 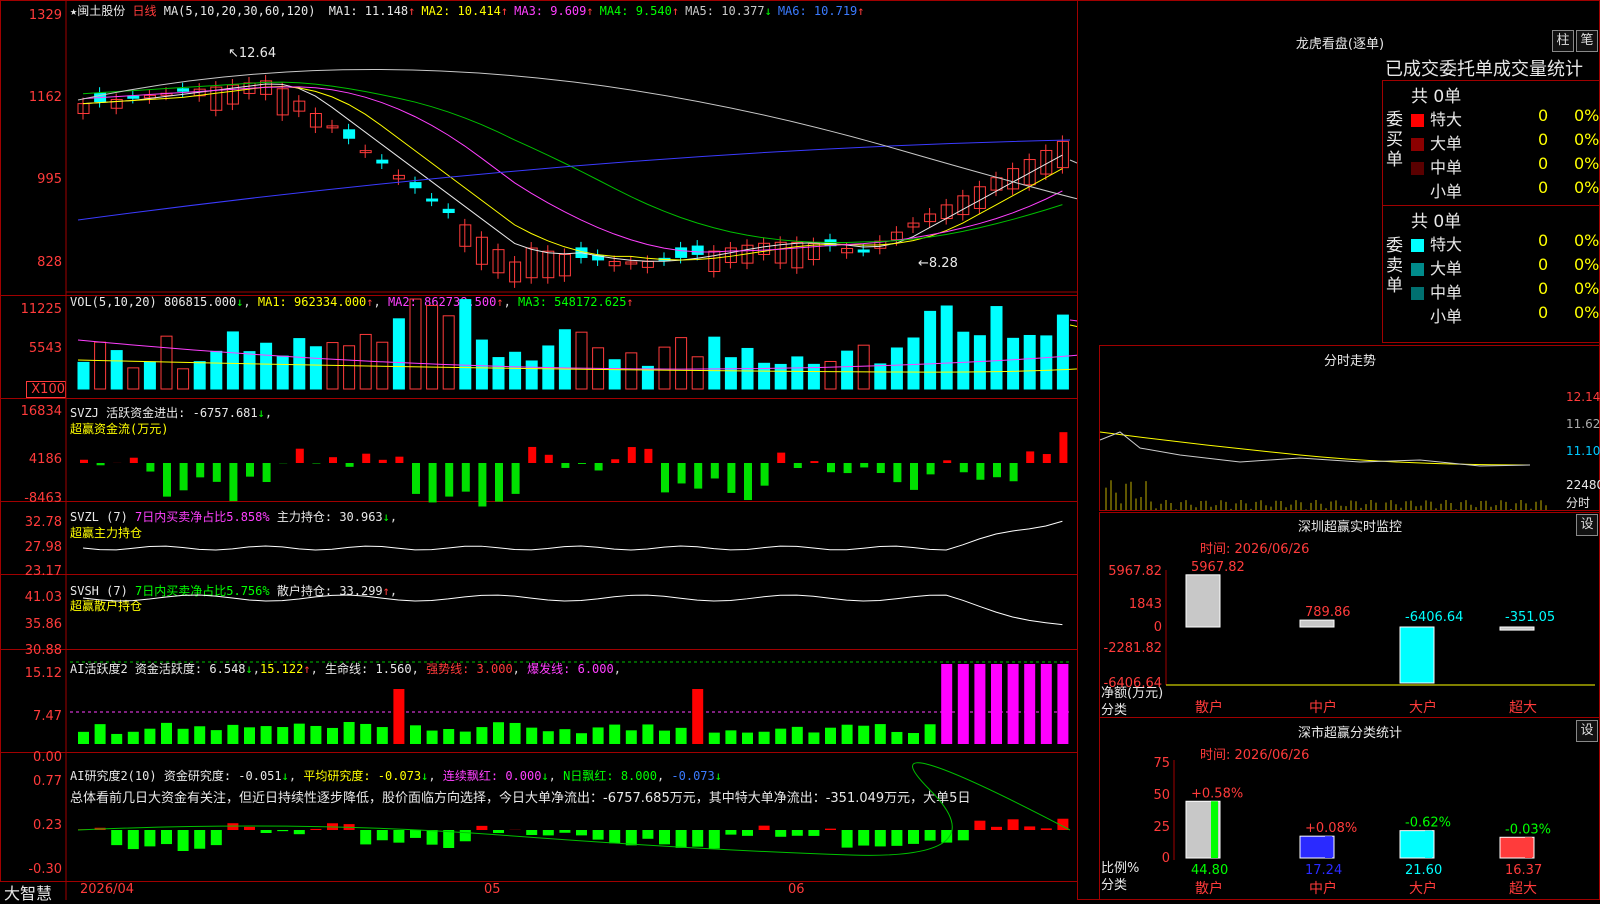 I want to click on classify-change: -0.62%, so click(x=1428, y=823).